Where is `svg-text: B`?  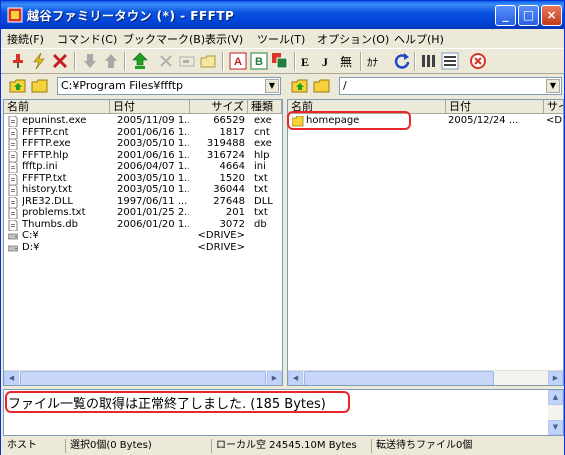 svg-text: B is located at coordinates (259, 62).